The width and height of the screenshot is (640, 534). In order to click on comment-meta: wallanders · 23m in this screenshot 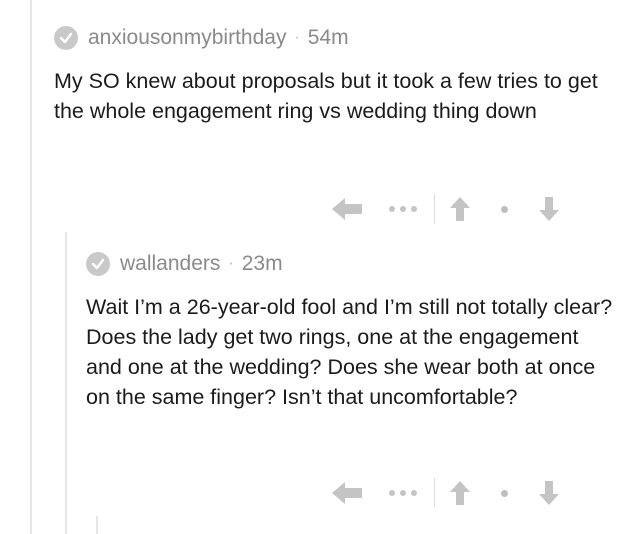, I will do `click(351, 264)`.